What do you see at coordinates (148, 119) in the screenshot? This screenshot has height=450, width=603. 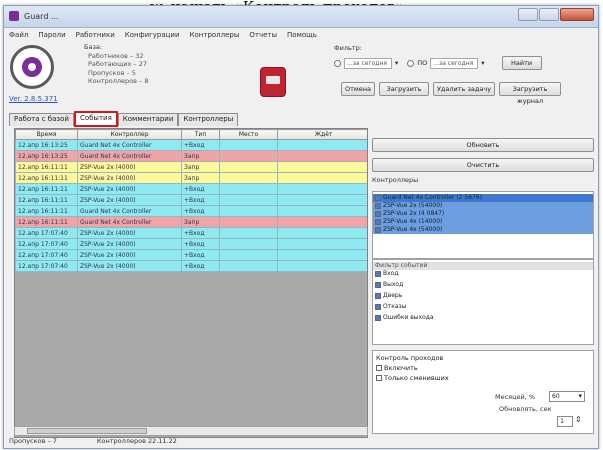 I see `tab-comments: Комментарии` at bounding box center [148, 119].